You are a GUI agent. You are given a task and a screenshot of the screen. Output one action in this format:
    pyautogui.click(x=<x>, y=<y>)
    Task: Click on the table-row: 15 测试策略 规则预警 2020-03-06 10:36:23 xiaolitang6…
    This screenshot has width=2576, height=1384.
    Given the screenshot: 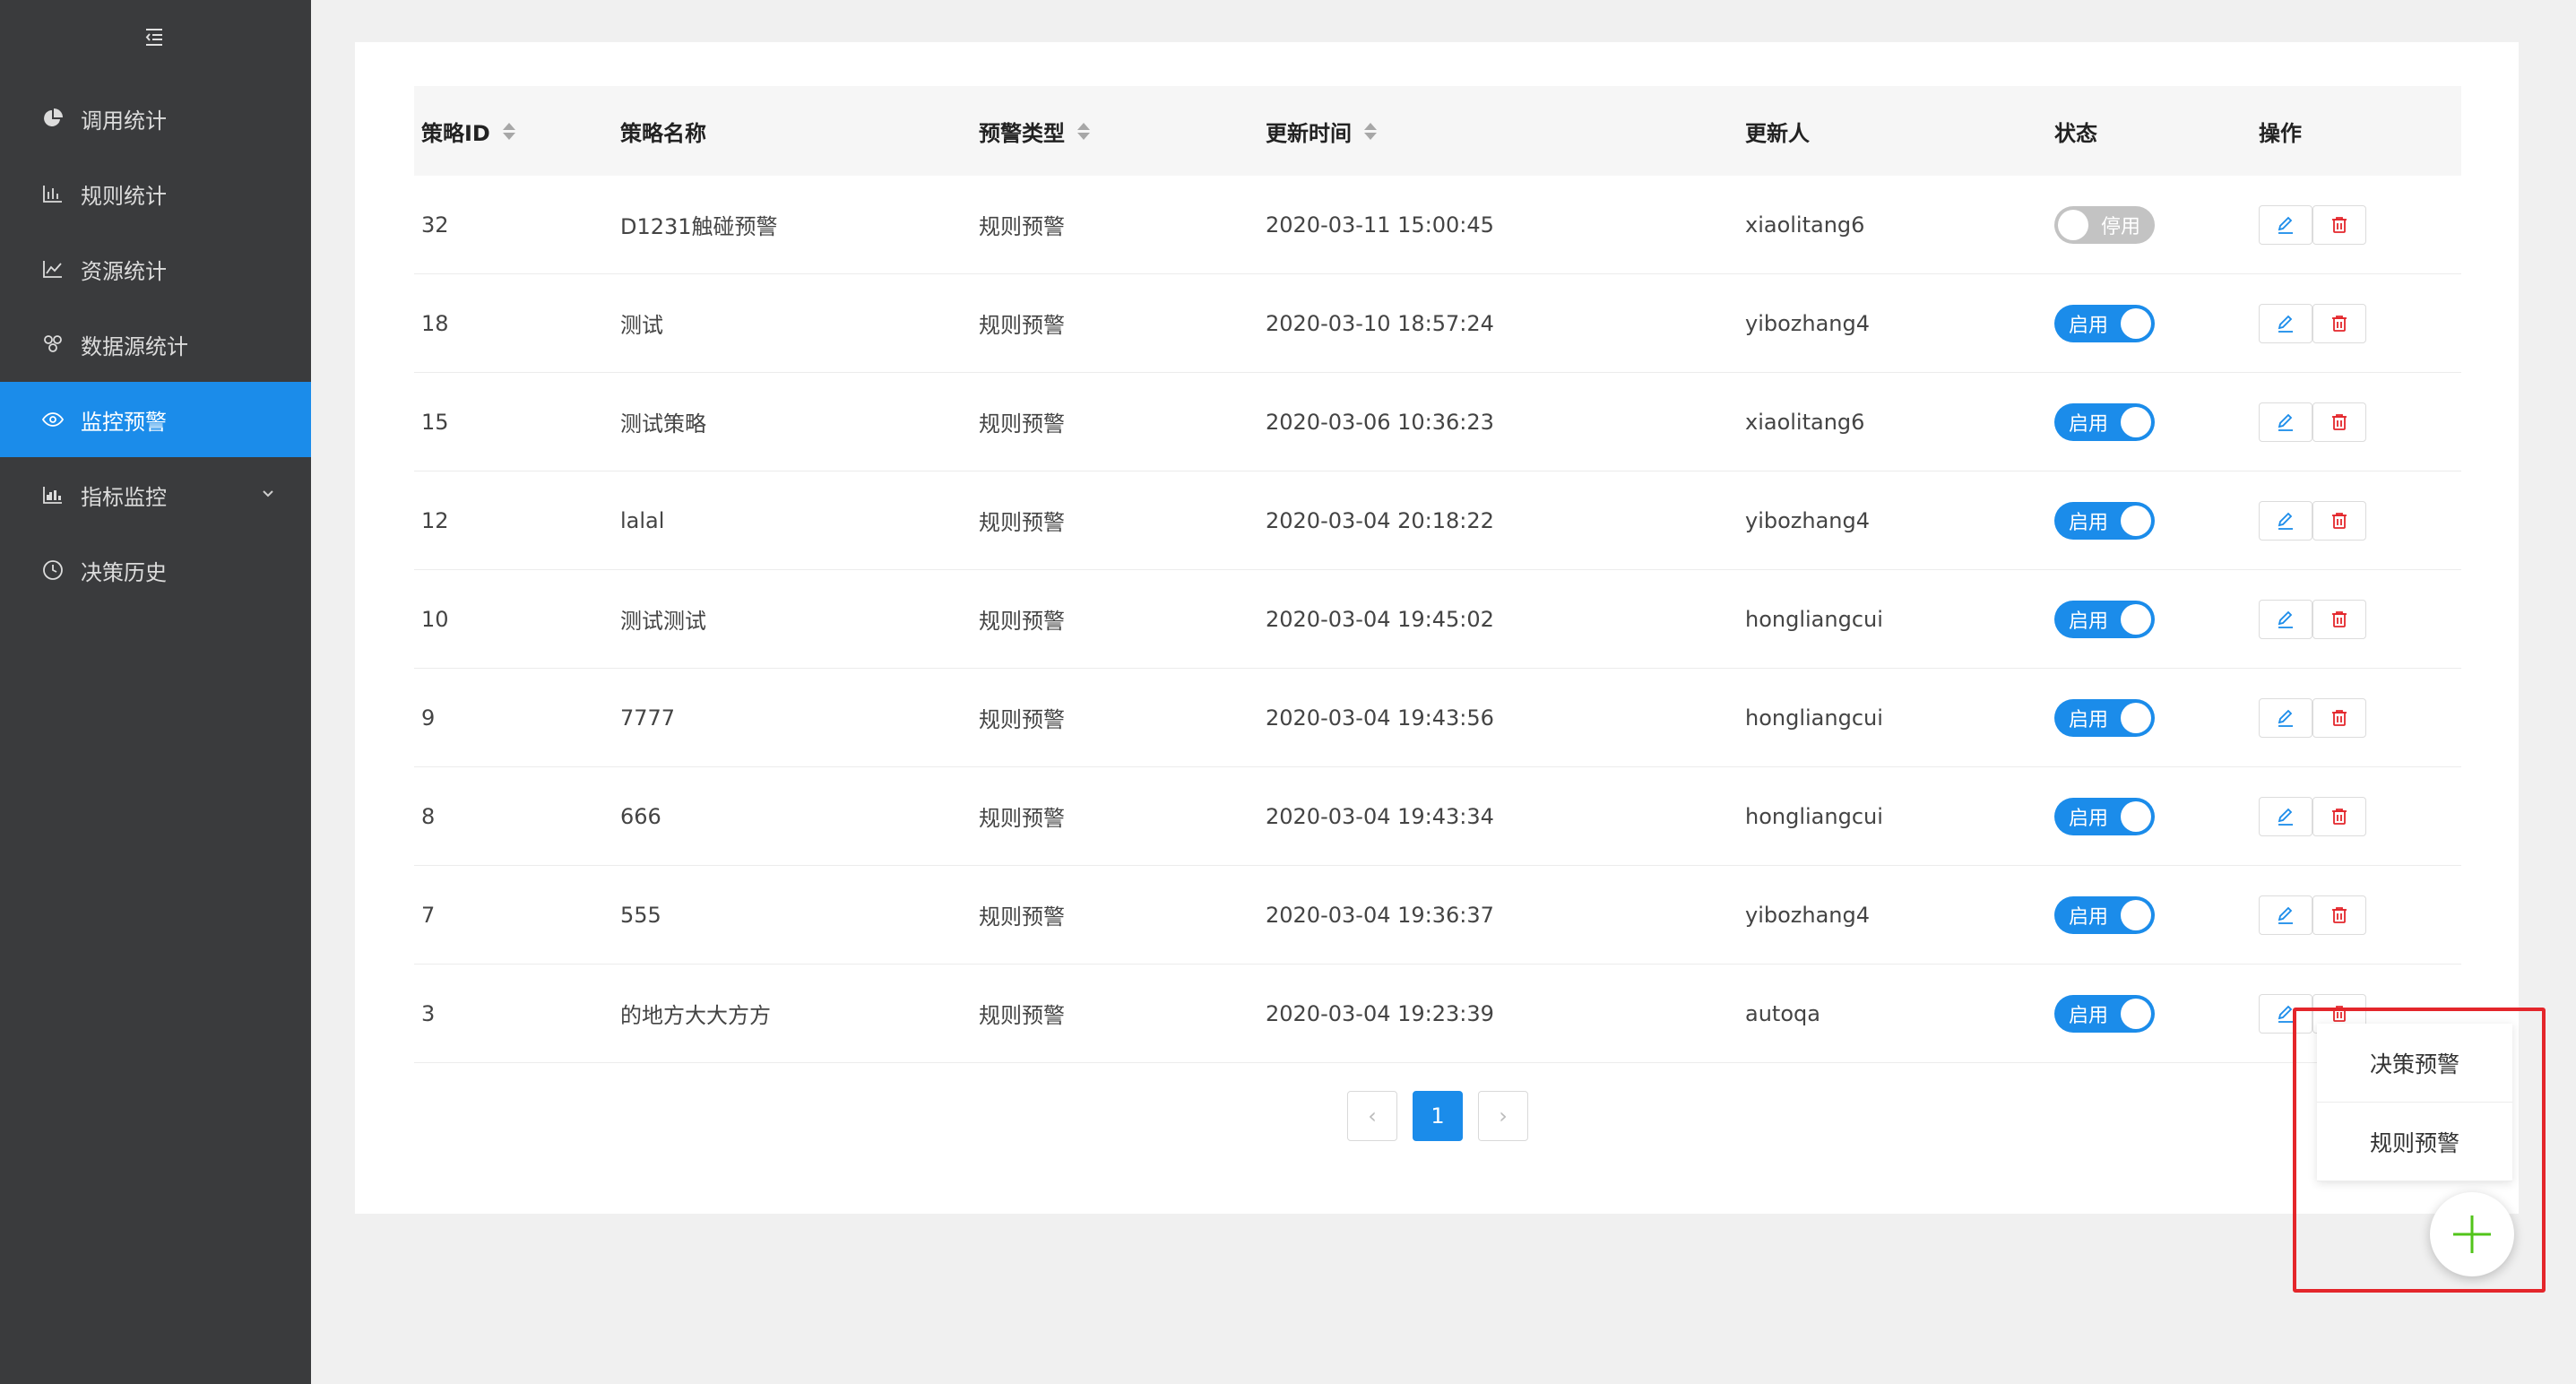 What is the action you would take?
    pyautogui.click(x=1437, y=422)
    